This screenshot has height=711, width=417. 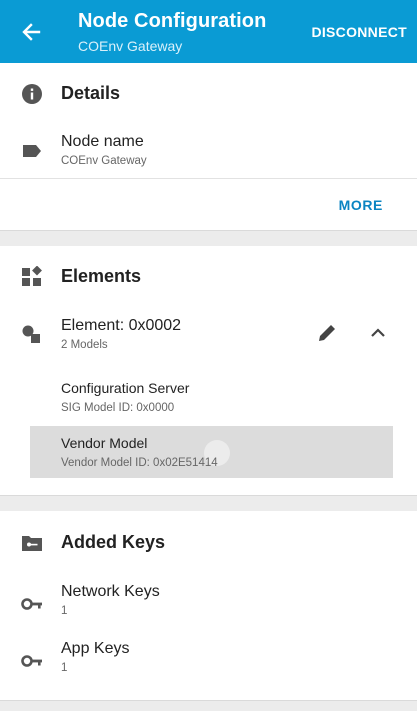 I want to click on model-title: Vendor Model, so click(x=104, y=443).